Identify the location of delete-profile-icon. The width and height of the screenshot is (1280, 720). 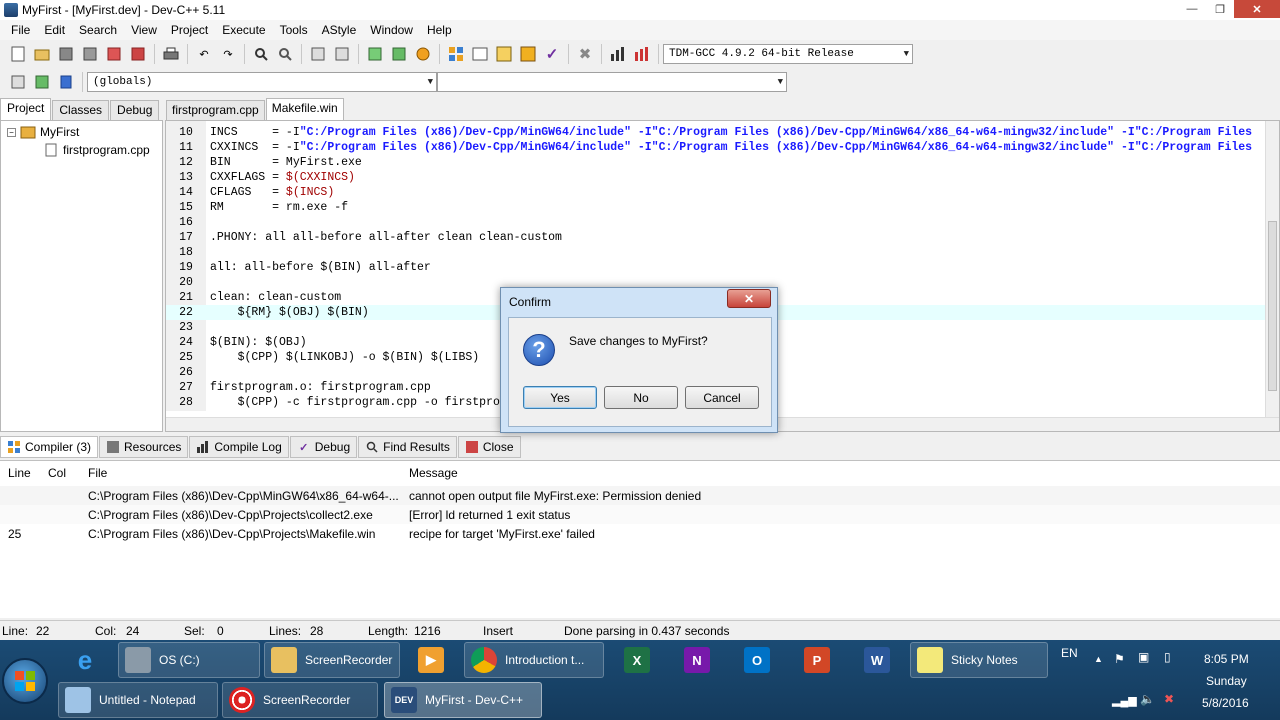
(642, 54).